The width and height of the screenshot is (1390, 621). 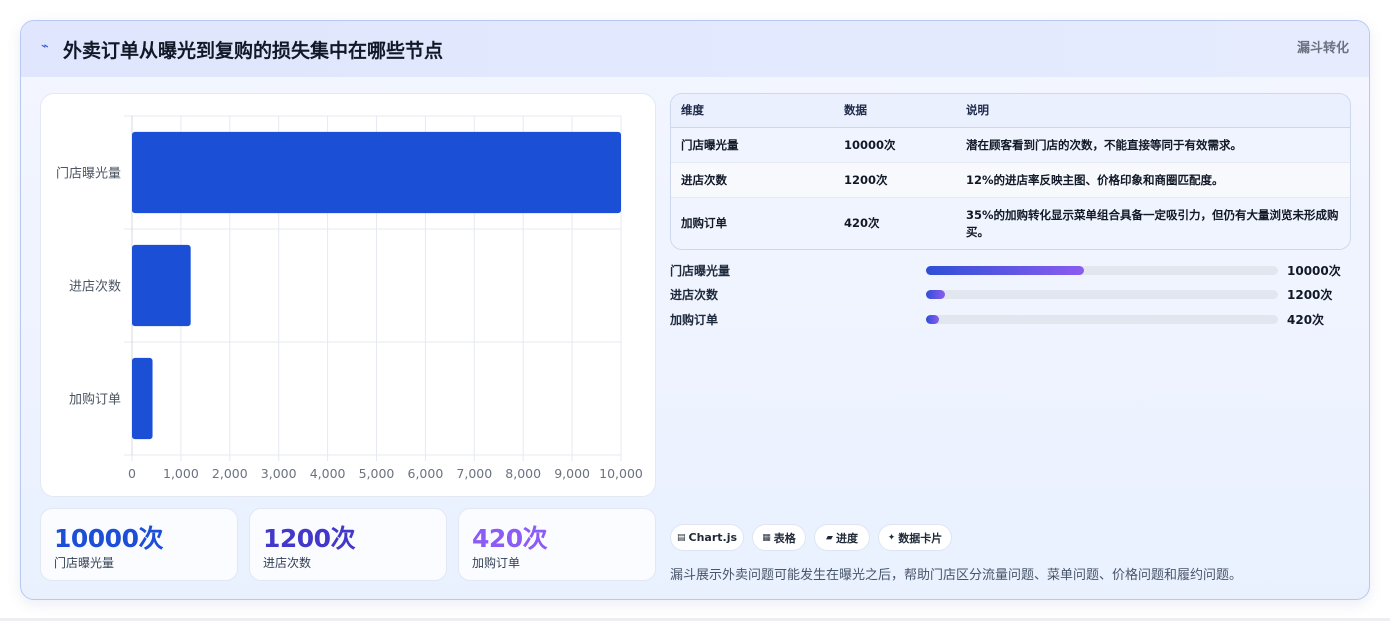 I want to click on cell-data: 420次, so click(x=895, y=223).